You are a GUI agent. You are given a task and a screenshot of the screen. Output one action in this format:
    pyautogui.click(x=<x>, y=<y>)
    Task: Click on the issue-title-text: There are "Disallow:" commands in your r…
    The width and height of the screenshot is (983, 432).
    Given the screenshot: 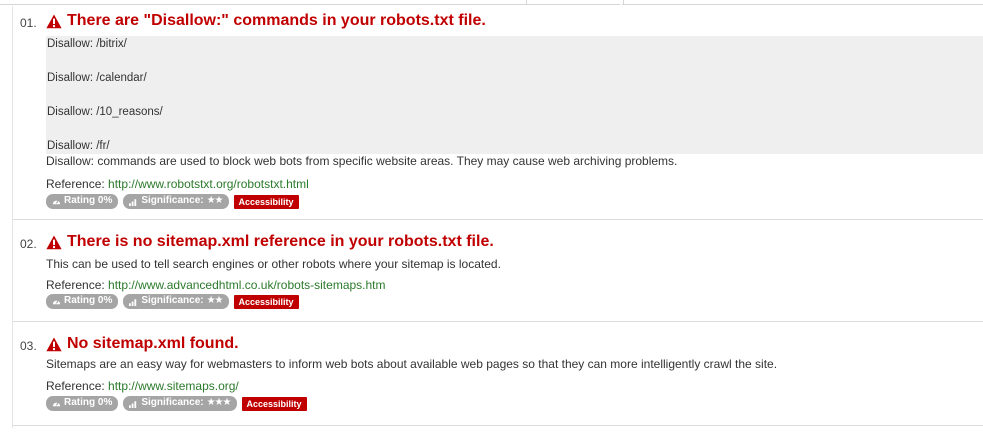 What is the action you would take?
    pyautogui.click(x=276, y=20)
    